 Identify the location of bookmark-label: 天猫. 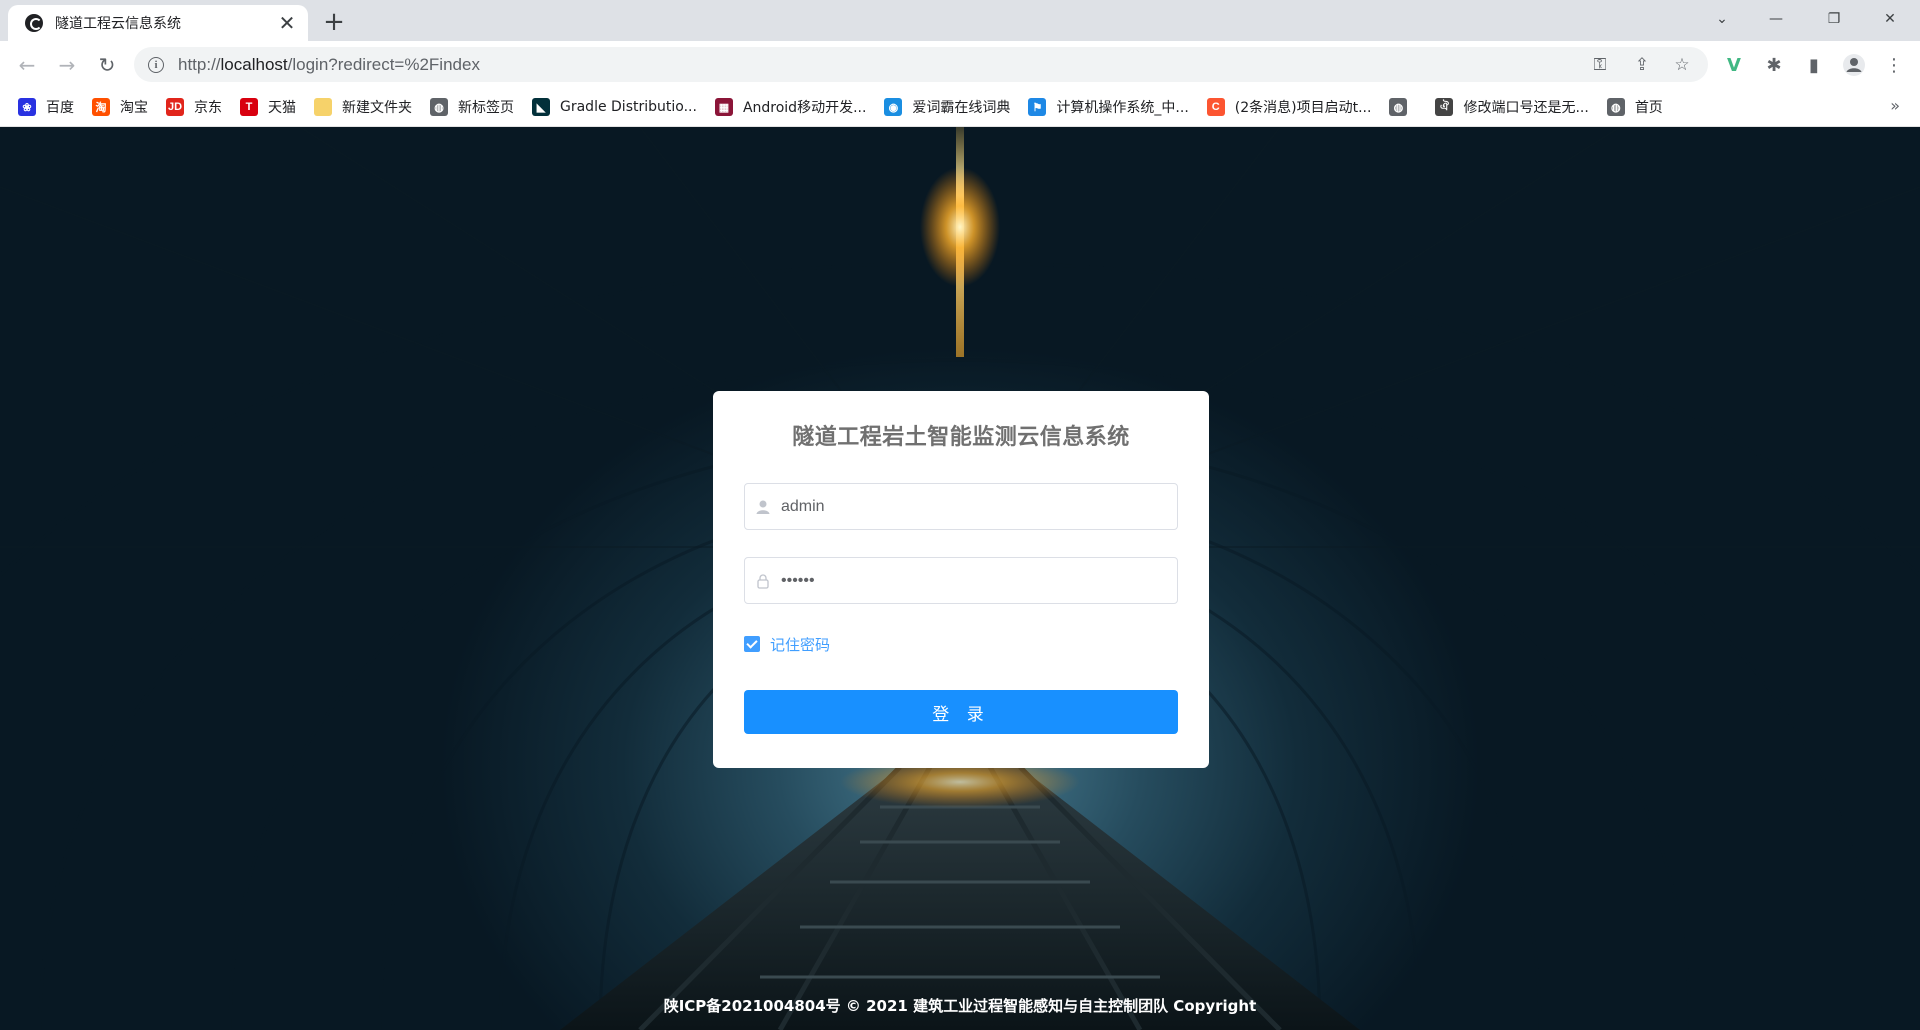
(282, 108).